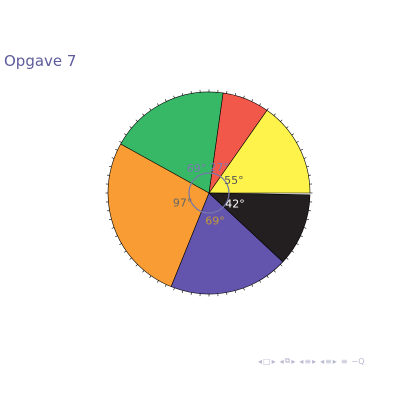 This screenshot has width=420, height=420. Describe the element at coordinates (293, 361) in the screenshot. I see `nav-section-forward-icon: ▸` at that location.